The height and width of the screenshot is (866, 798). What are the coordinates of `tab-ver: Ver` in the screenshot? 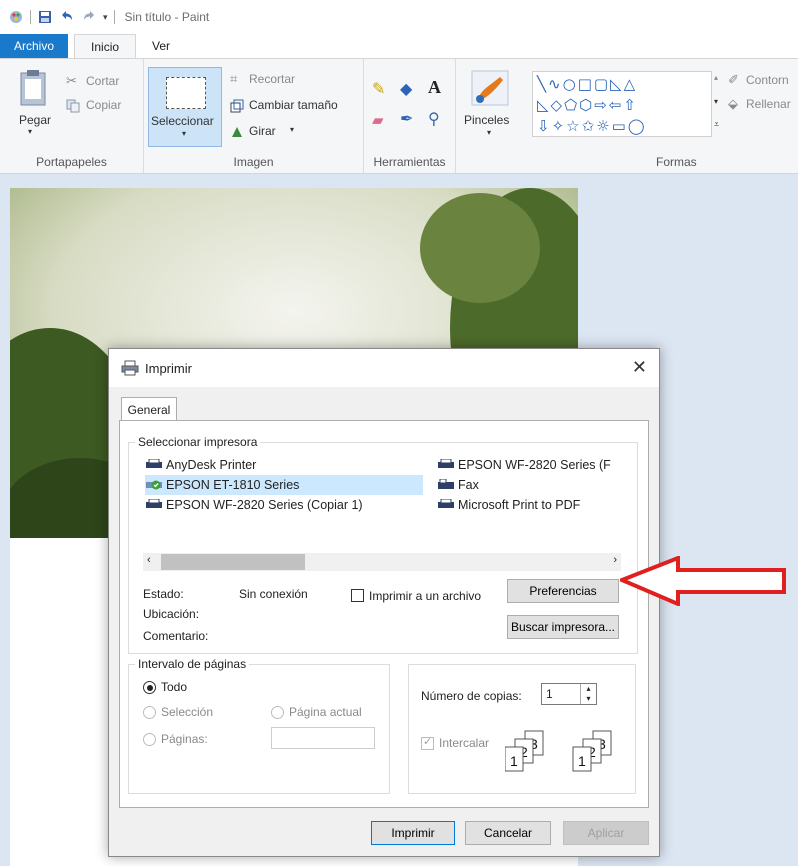 It's located at (161, 46).